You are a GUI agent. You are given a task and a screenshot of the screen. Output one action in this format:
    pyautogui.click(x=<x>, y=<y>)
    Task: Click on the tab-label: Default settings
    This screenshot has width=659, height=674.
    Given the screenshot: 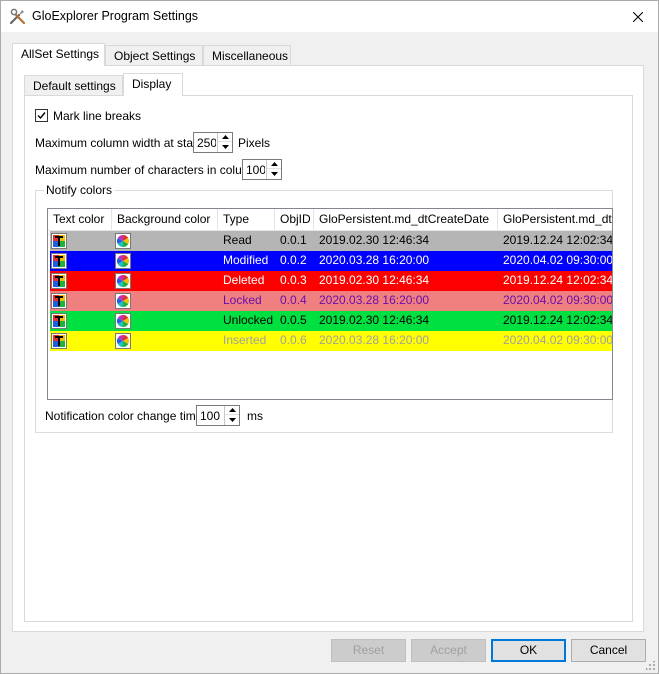 What is the action you would take?
    pyautogui.click(x=74, y=86)
    